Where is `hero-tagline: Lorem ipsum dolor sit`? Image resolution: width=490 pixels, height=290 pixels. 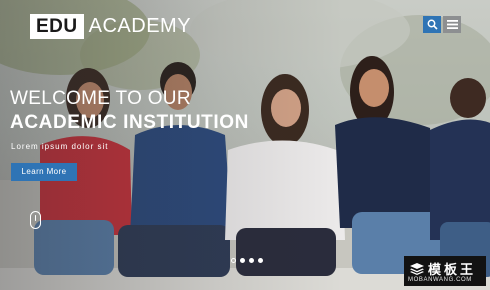
hero-tagline: Lorem ipsum dolor sit is located at coordinates (60, 146).